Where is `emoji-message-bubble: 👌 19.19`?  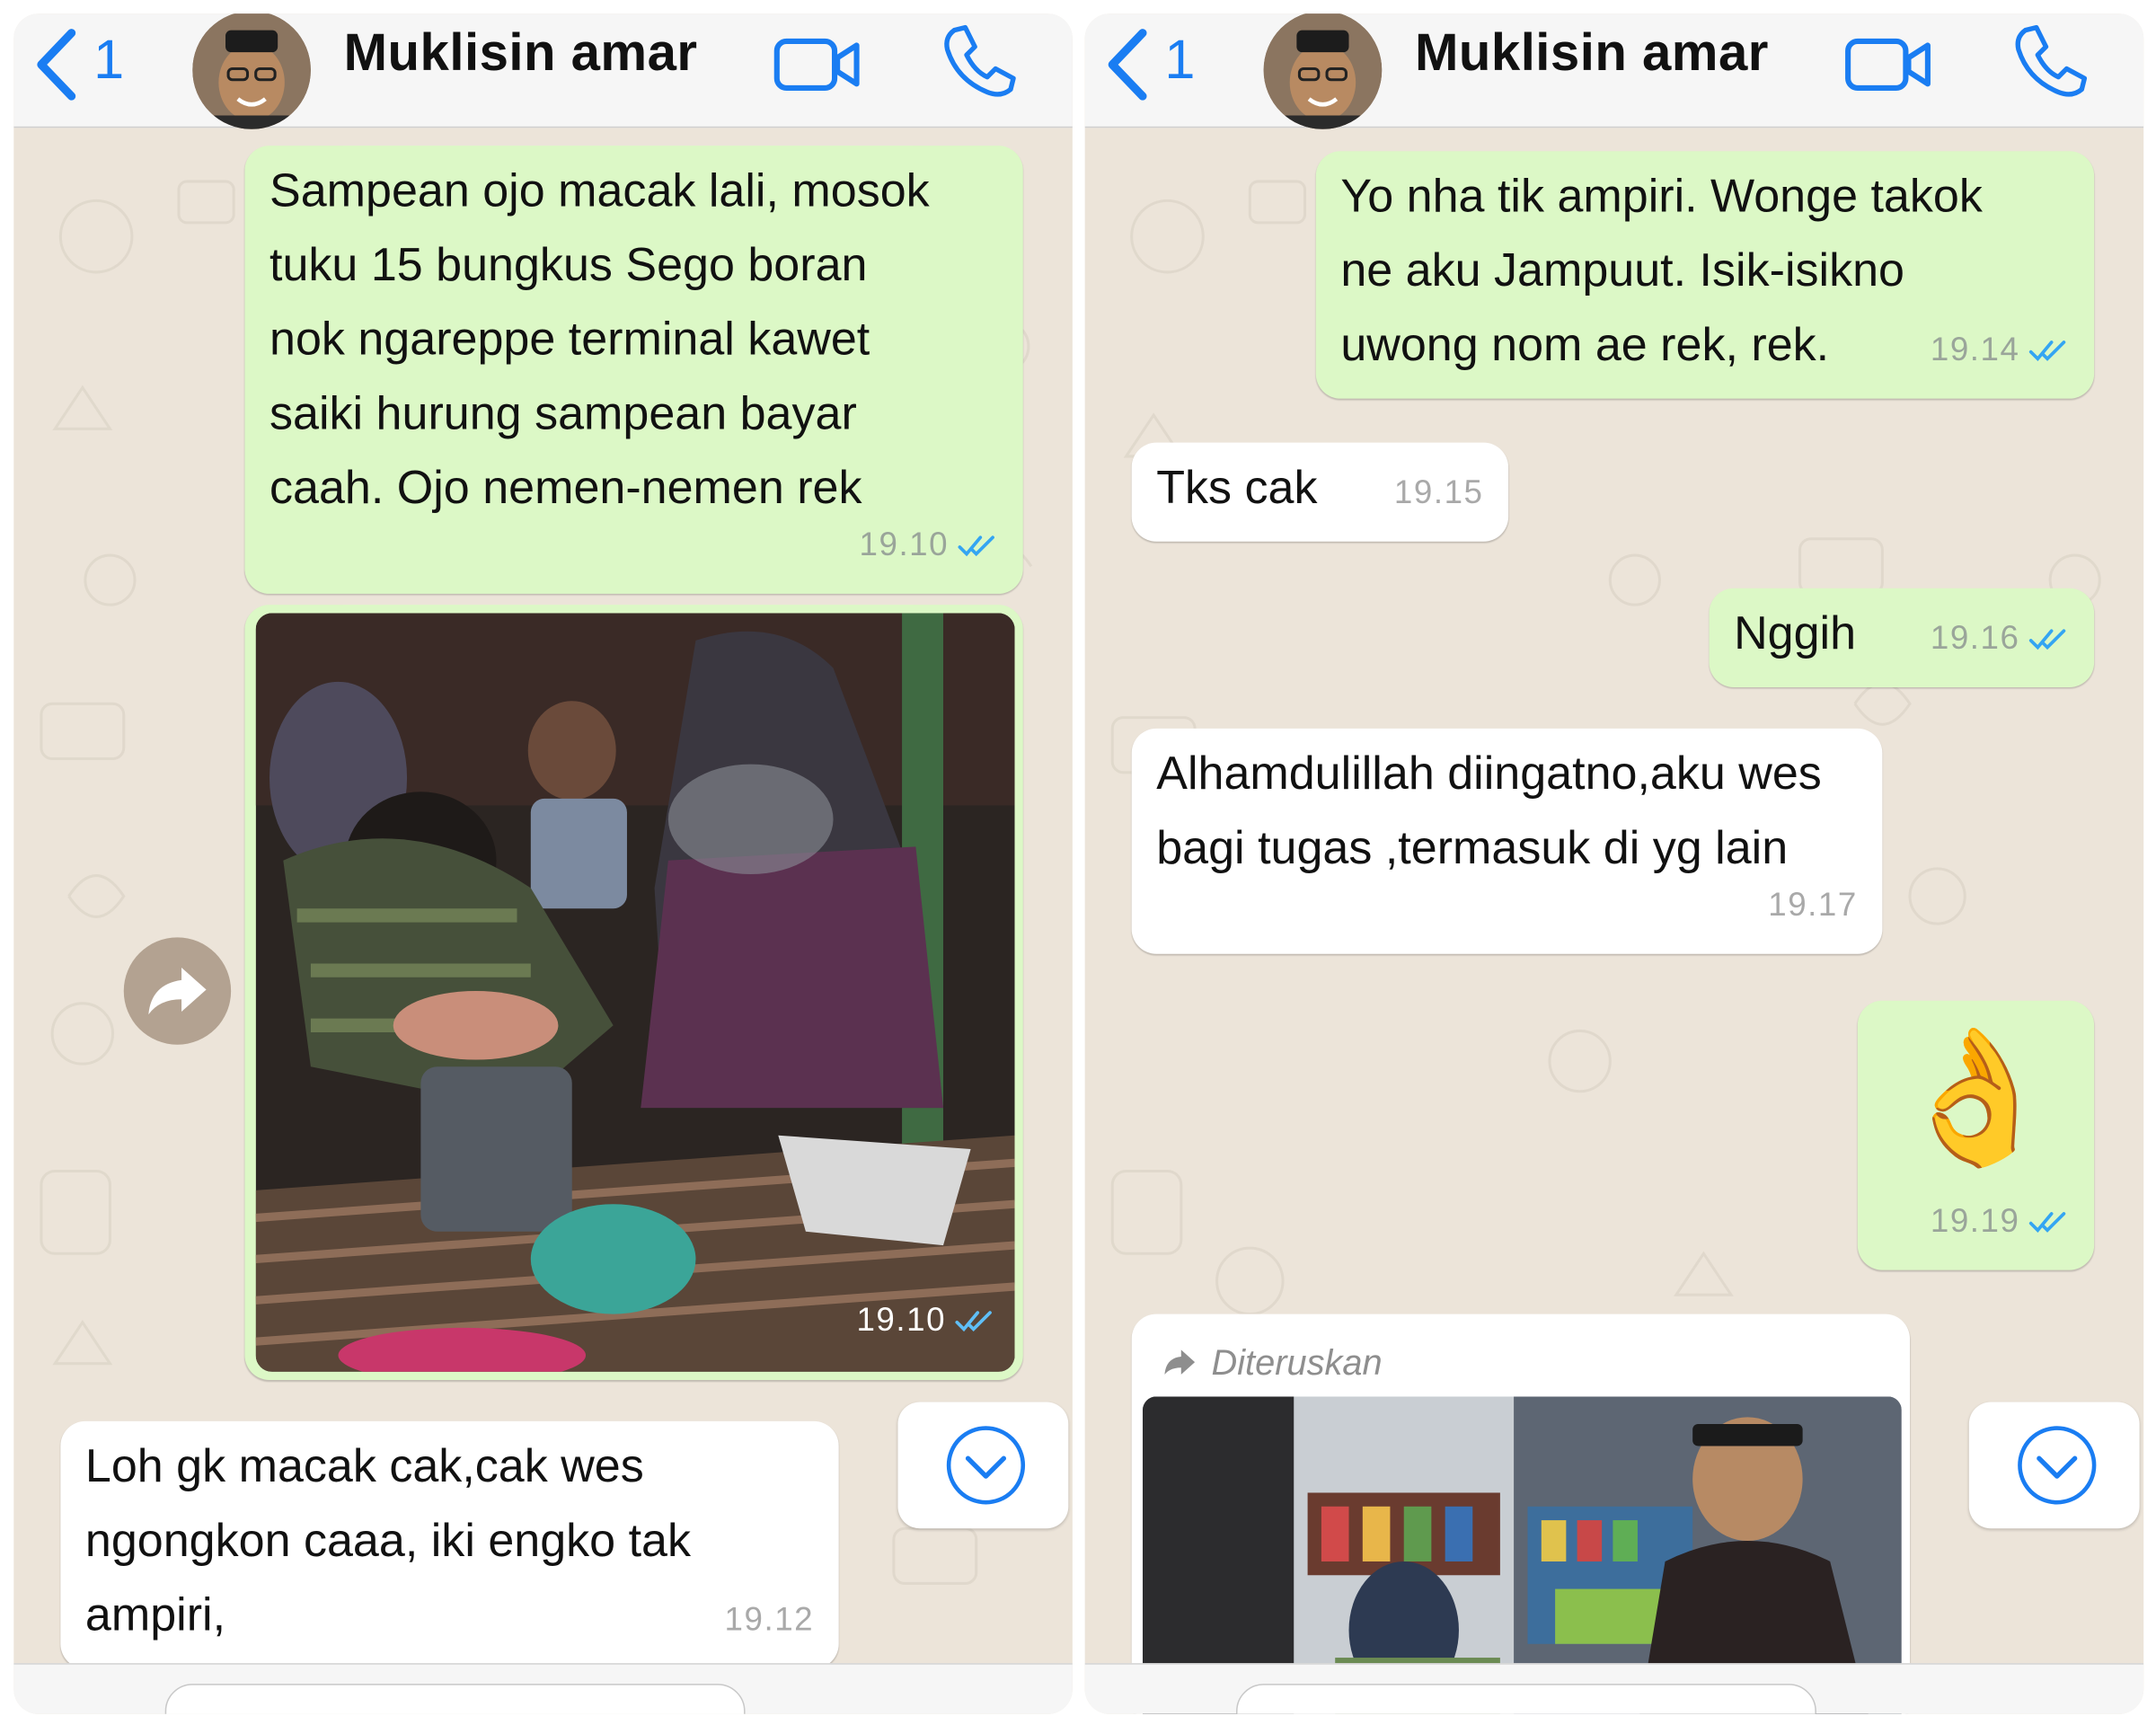
emoji-message-bubble: 👌 19.19 is located at coordinates (1976, 1135).